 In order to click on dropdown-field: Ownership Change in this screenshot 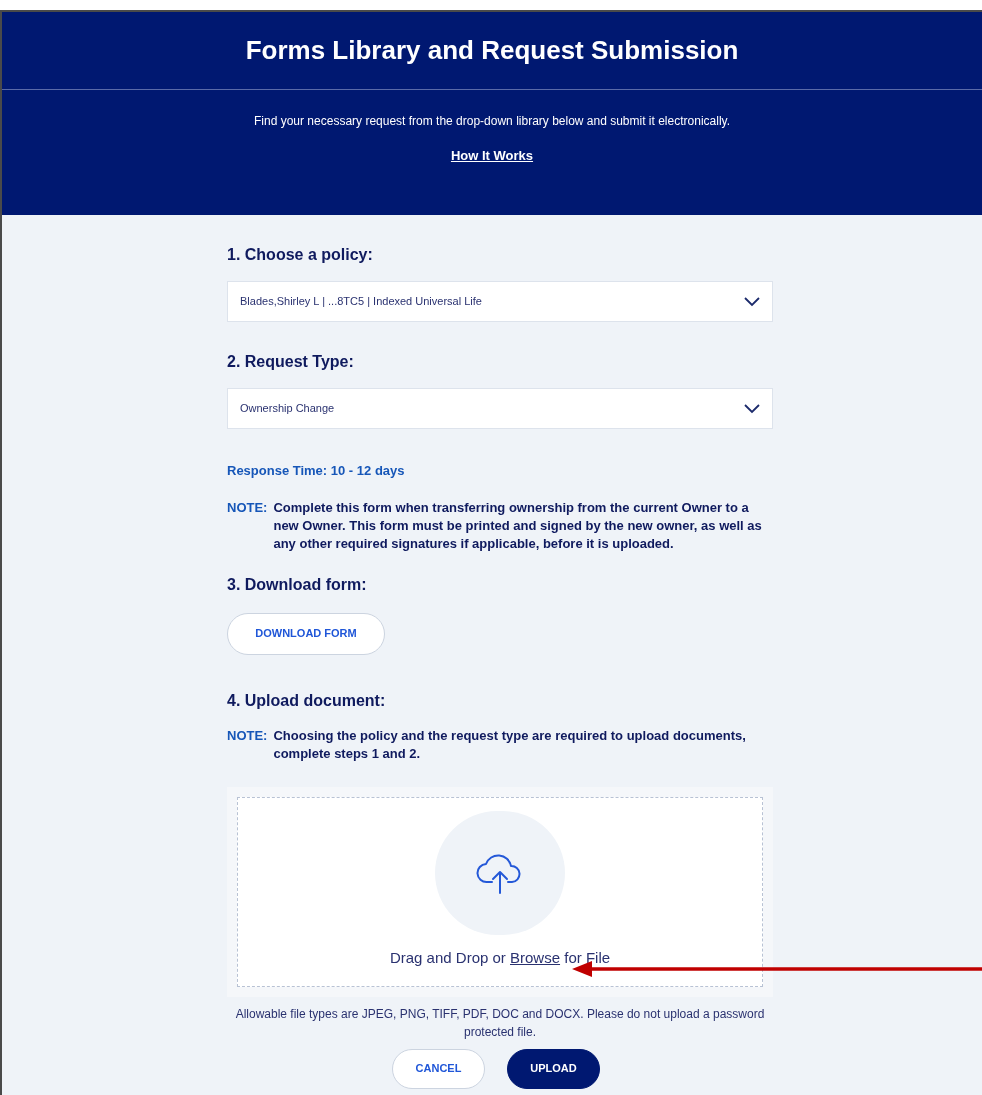, I will do `click(500, 408)`.